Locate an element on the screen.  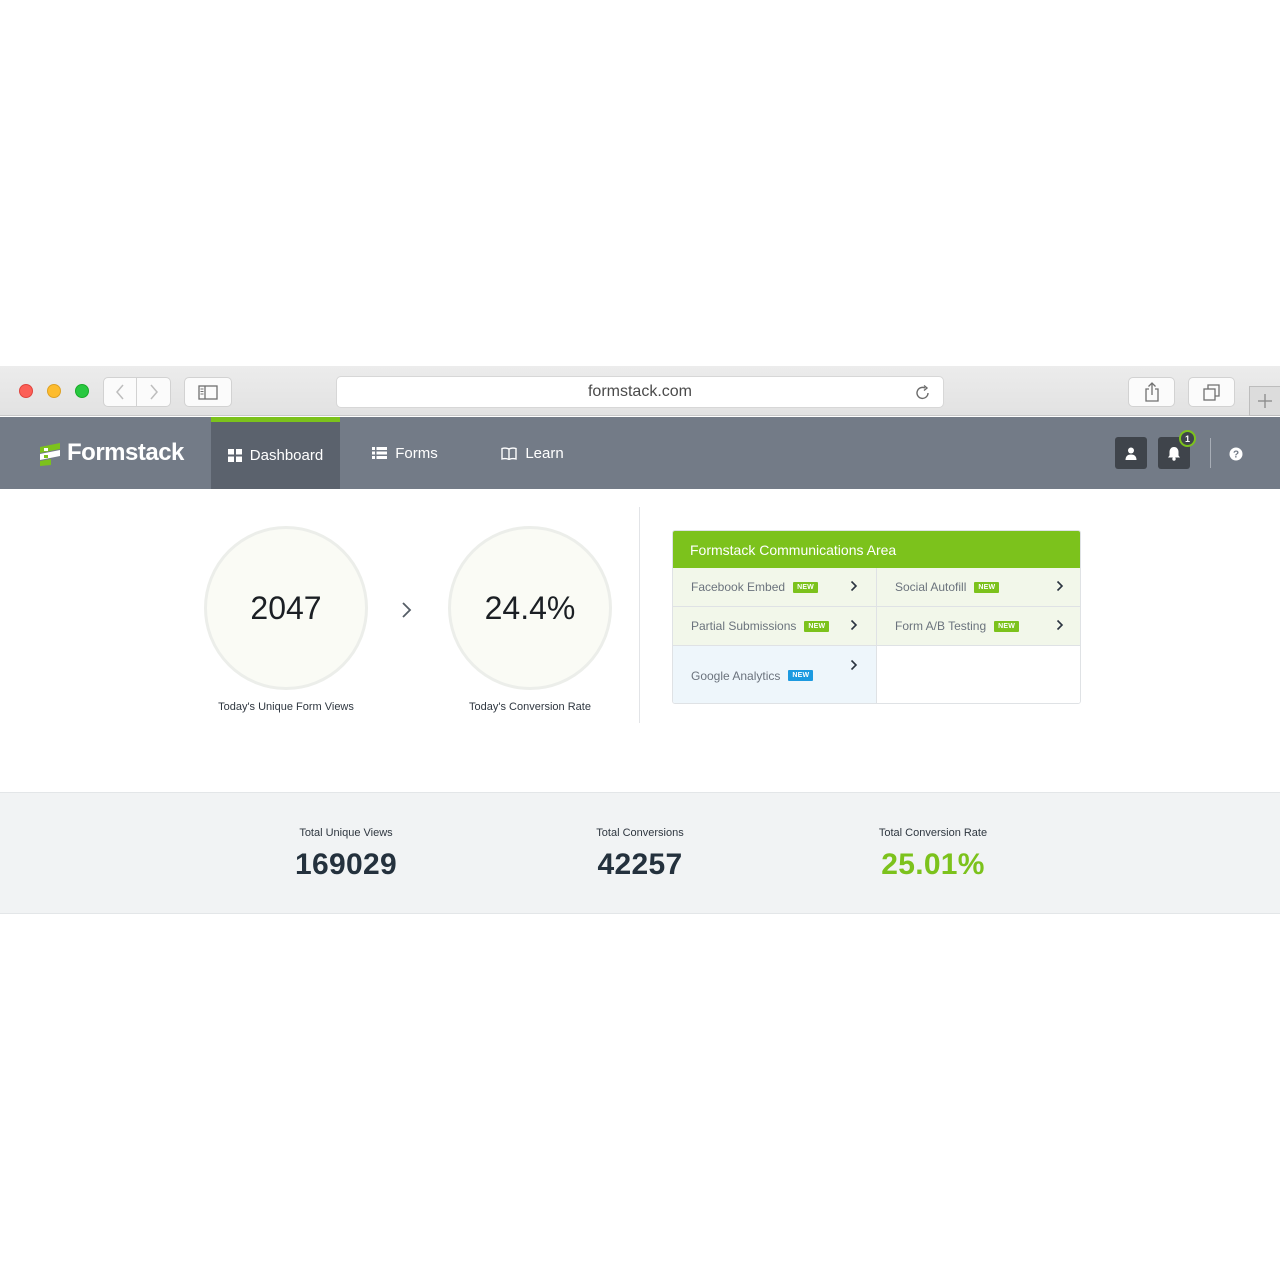
comm-item-form-ab-testing: Form A/B Testing NEW is located at coordinates (978, 626).